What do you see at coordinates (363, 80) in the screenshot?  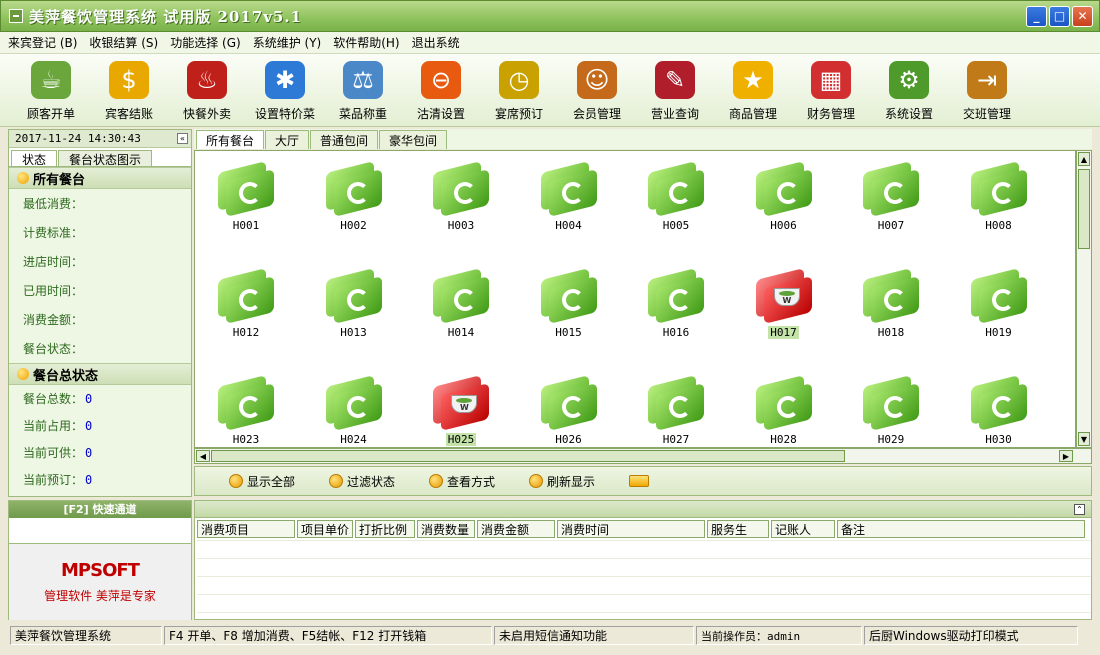 I see `scale-icon: ⚖` at bounding box center [363, 80].